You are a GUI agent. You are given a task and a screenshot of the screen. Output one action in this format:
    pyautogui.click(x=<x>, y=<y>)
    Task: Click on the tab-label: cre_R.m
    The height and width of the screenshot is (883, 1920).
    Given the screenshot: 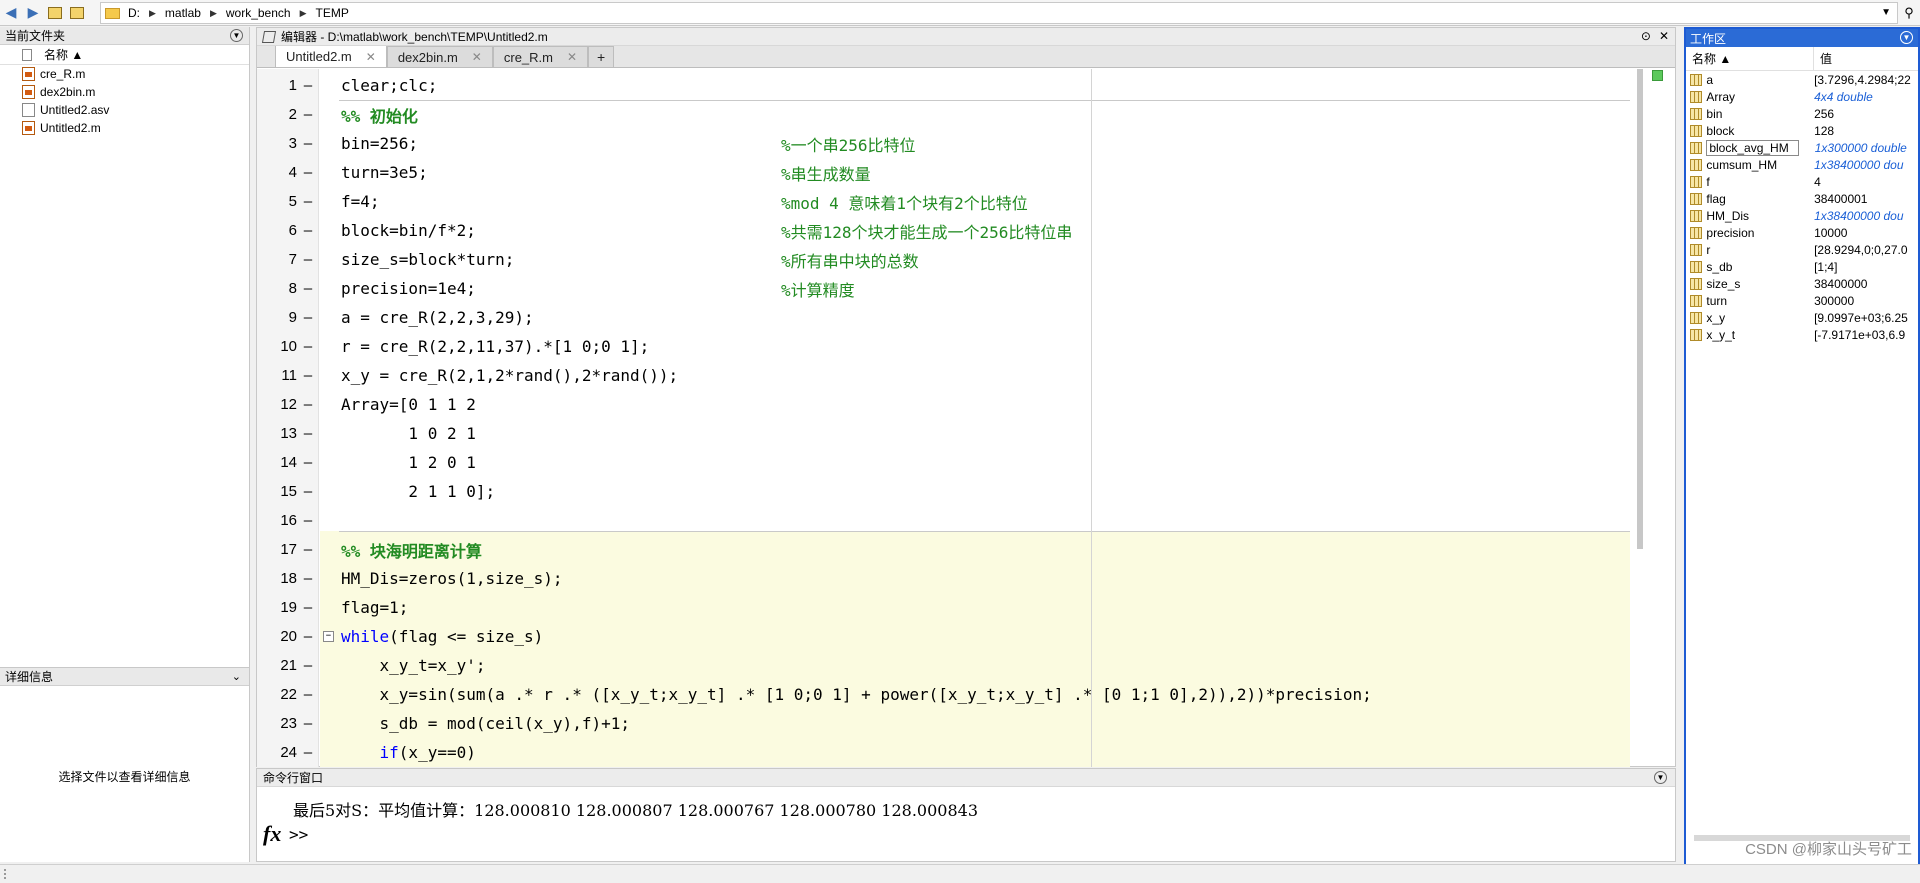 What is the action you would take?
    pyautogui.click(x=528, y=57)
    